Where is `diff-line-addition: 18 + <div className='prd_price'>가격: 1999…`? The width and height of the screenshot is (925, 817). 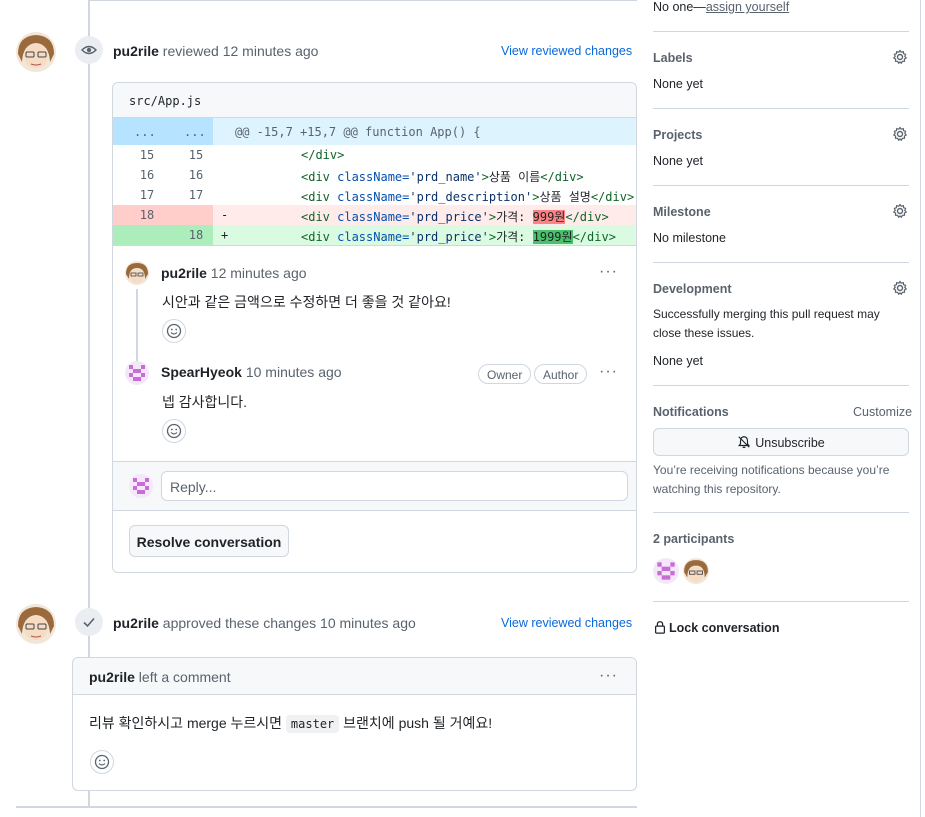
diff-line-addition: 18 + <div className='prd_price'>가격: 1999… is located at coordinates (374, 235).